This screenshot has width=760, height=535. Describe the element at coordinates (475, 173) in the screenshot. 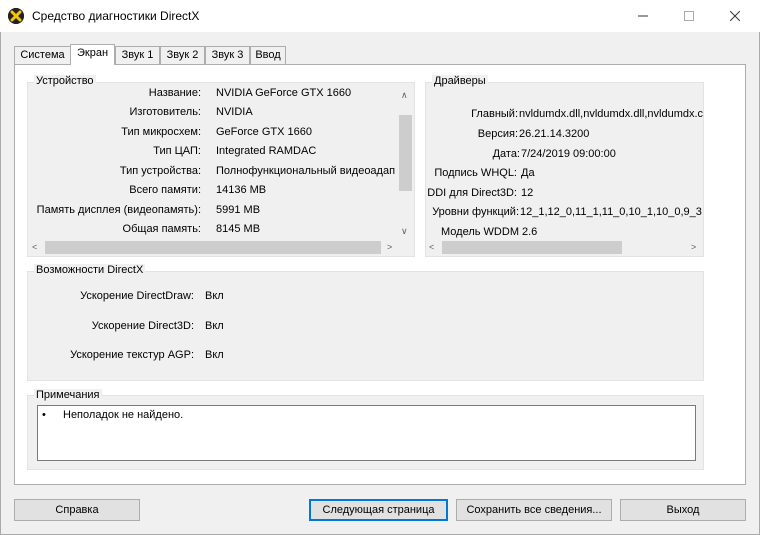

I see `drivers-label-whql: Подпись WHQL:` at that location.